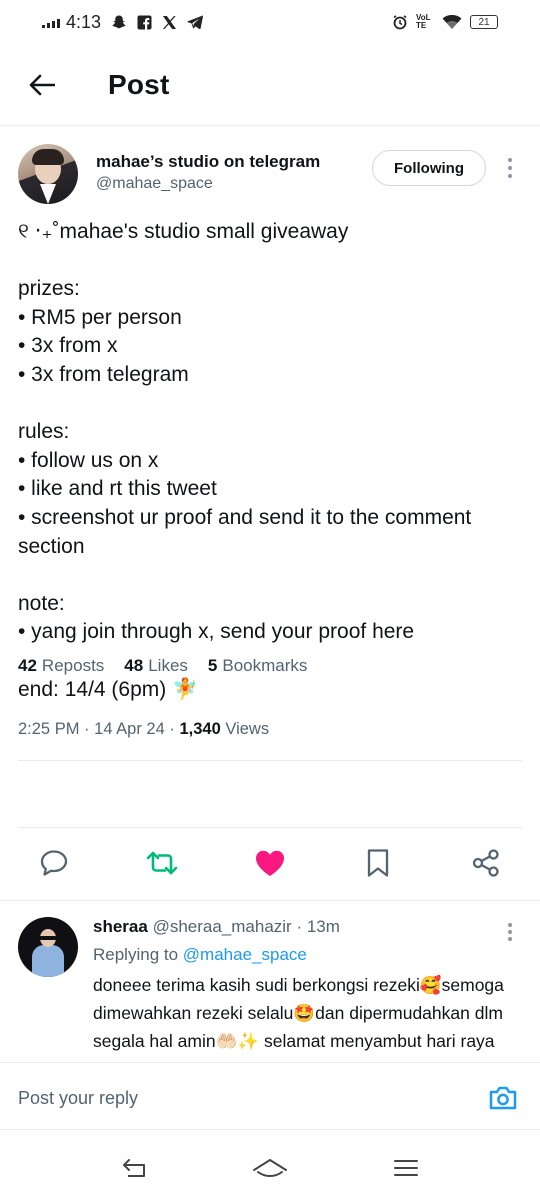  I want to click on battery-icon: 21, so click(484, 22).